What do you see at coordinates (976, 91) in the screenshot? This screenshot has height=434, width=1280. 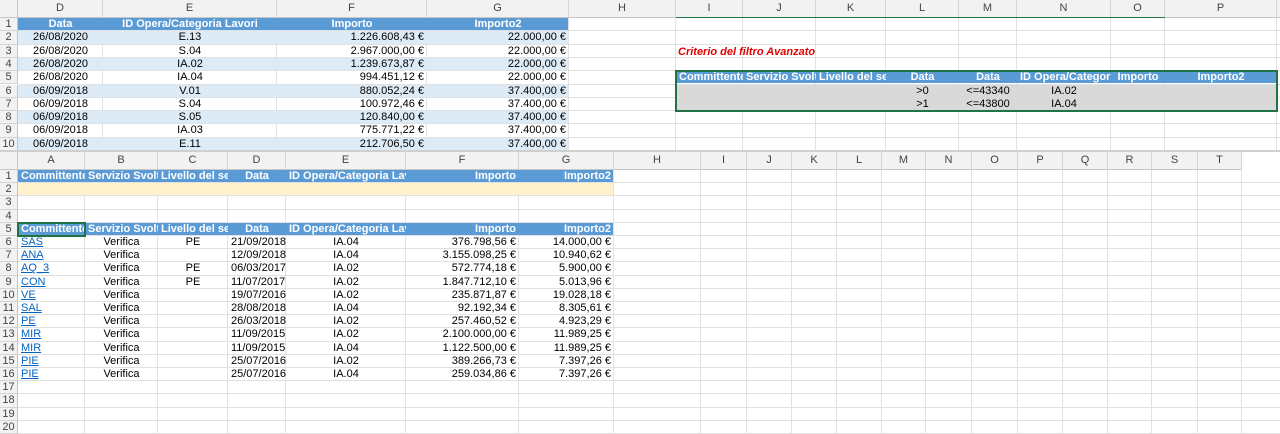 I see `criteria-range-selection` at bounding box center [976, 91].